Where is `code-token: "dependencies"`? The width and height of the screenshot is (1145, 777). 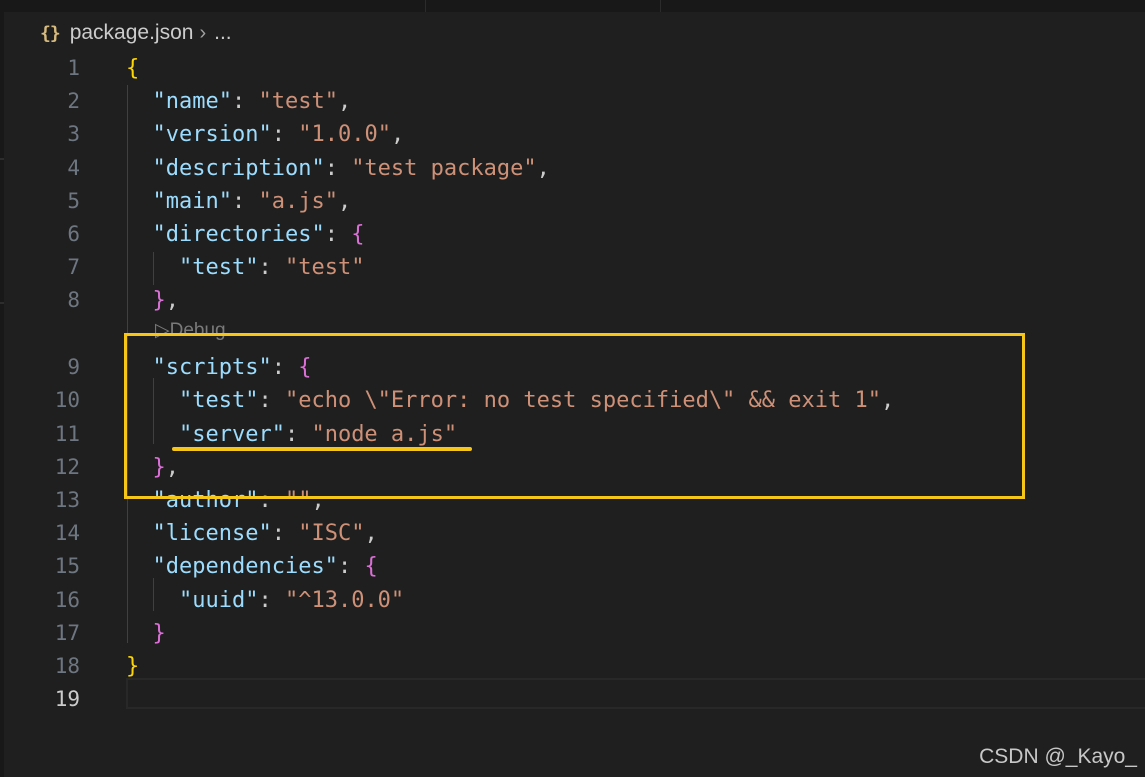
code-token: "dependencies" is located at coordinates (245, 566).